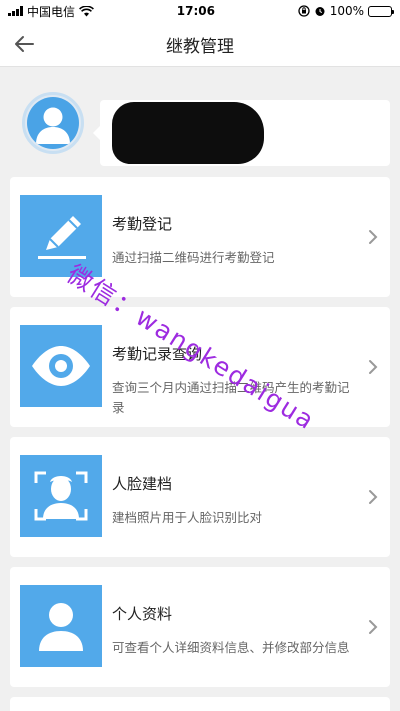 This screenshot has height=711, width=400. I want to click on menu-item-desc: 查询三个月内通过扫描二维码产生的考勤记录, so click(231, 397).